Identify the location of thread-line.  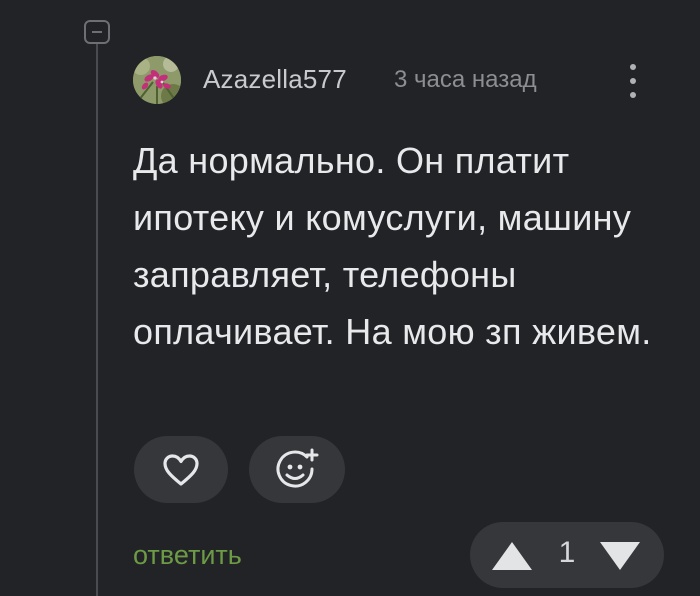
(97, 319).